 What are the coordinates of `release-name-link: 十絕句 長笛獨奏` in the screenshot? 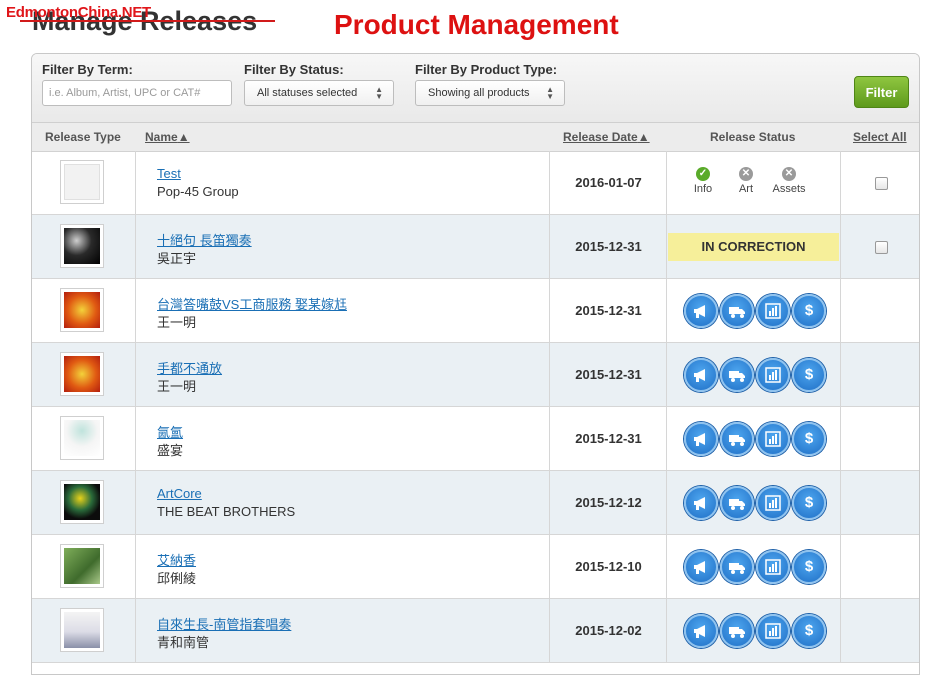 It's located at (204, 239).